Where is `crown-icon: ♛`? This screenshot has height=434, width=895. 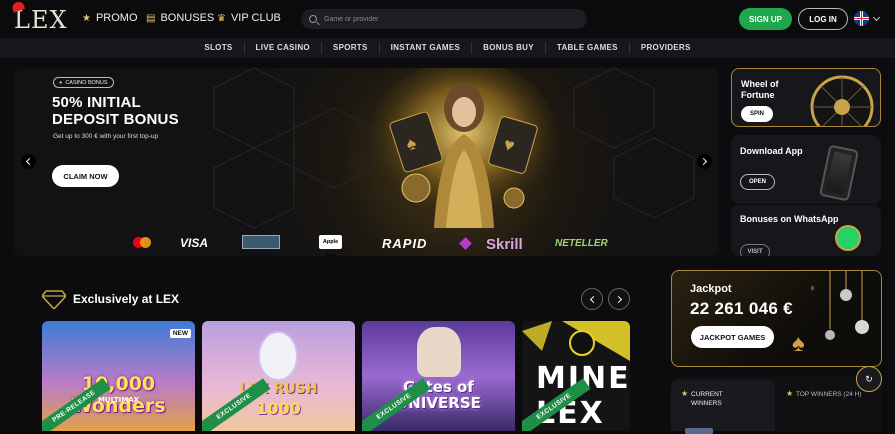
crown-icon: ♛ is located at coordinates (221, 18).